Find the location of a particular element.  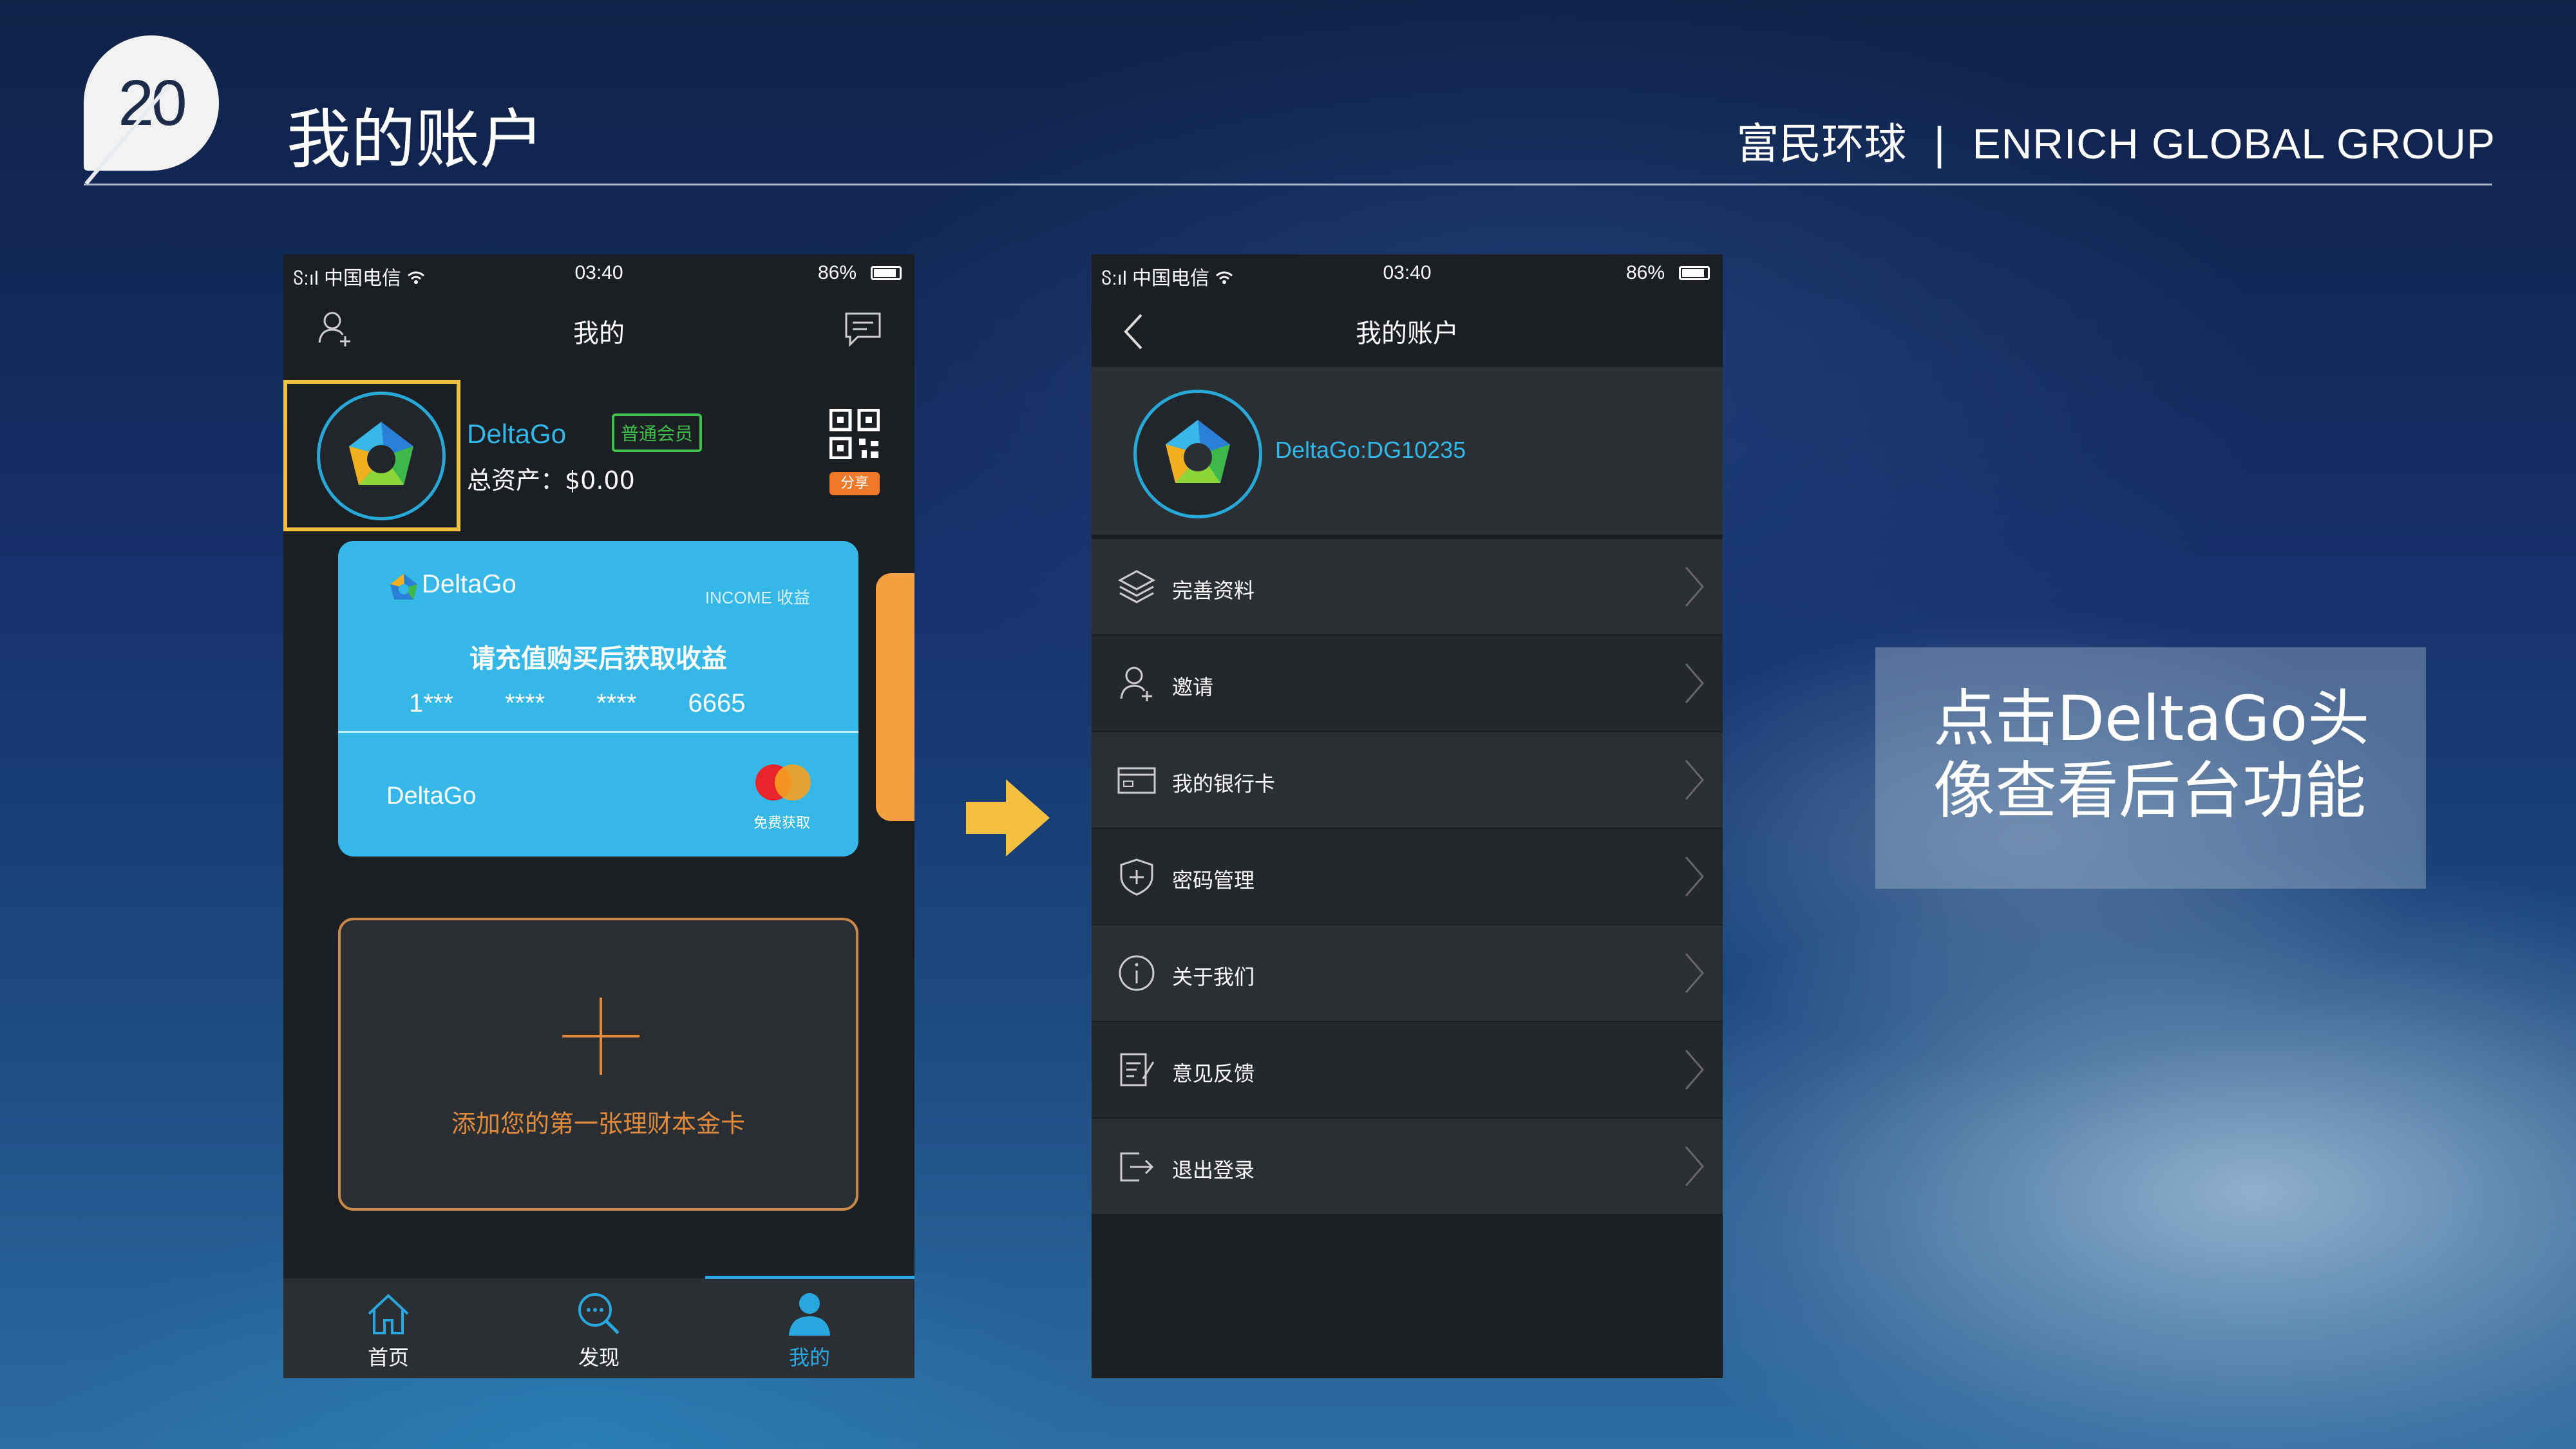

tab-label: 发现 is located at coordinates (599, 1357).